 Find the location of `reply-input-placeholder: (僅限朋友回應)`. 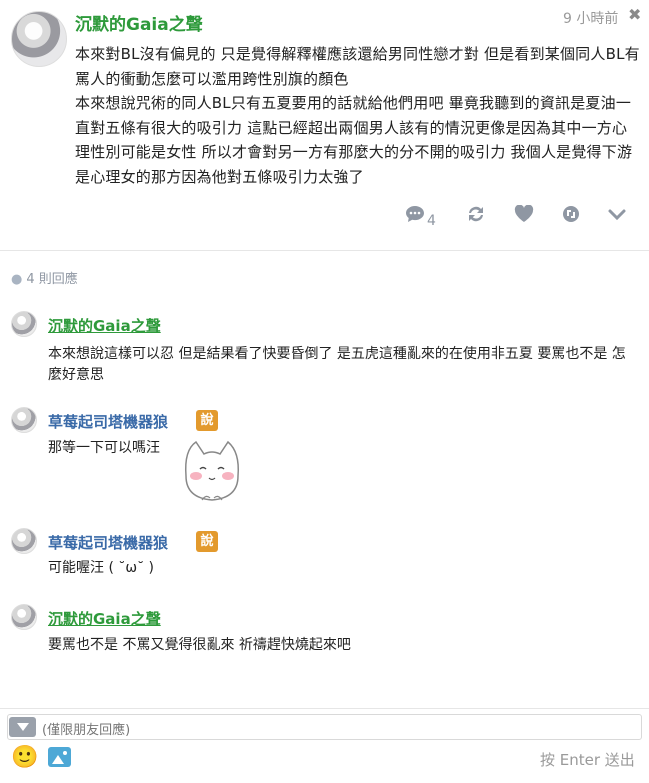

reply-input-placeholder: (僅限朋友回應) is located at coordinates (86, 730).